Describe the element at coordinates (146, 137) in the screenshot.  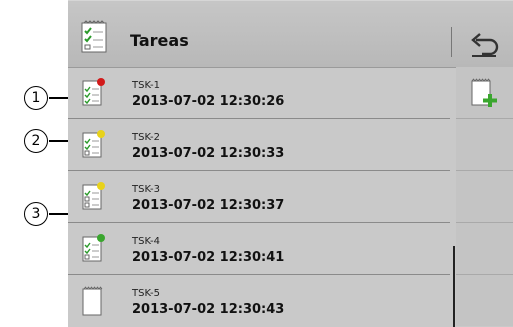
I see `task-id: TSK-2` at that location.